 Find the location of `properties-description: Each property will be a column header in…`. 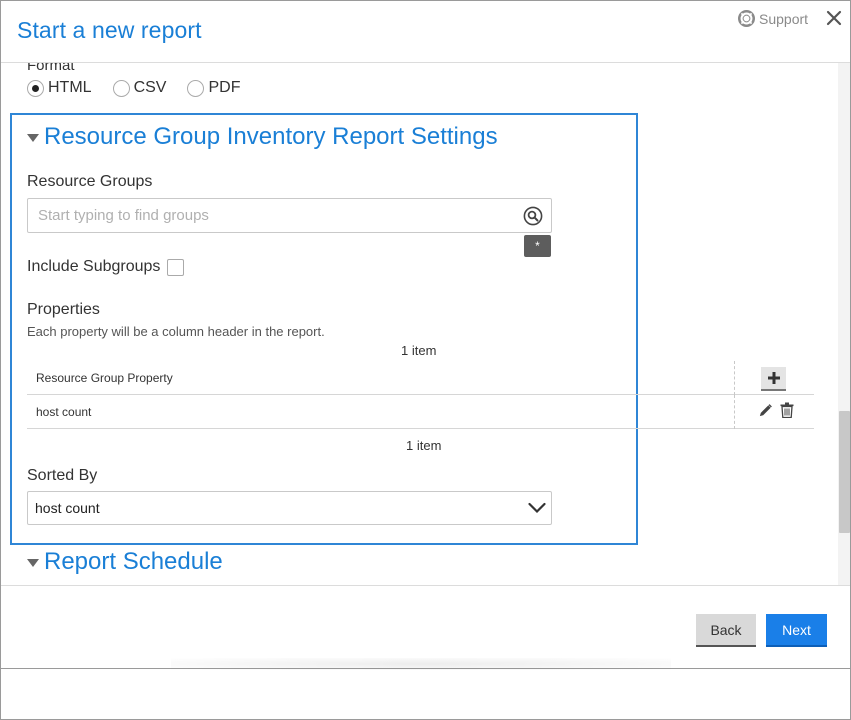

properties-description: Each property will be a column header in… is located at coordinates (176, 331).